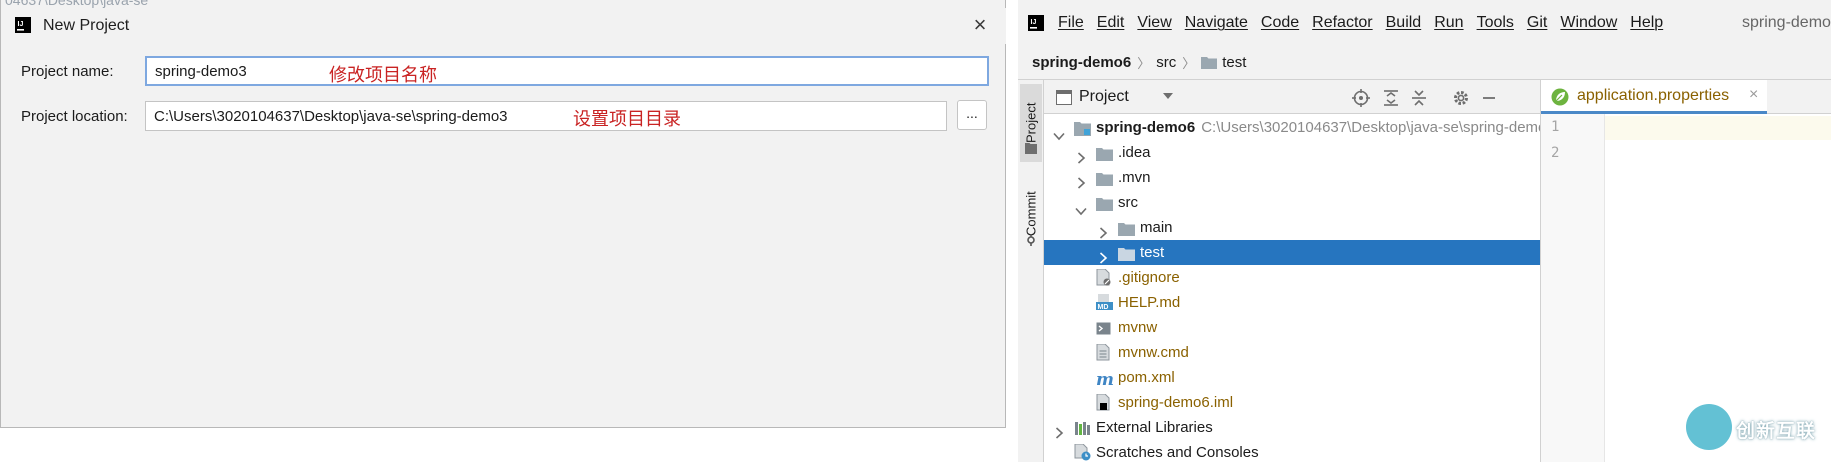  Describe the element at coordinates (1156, 227) in the screenshot. I see `tree-item-name: main` at that location.